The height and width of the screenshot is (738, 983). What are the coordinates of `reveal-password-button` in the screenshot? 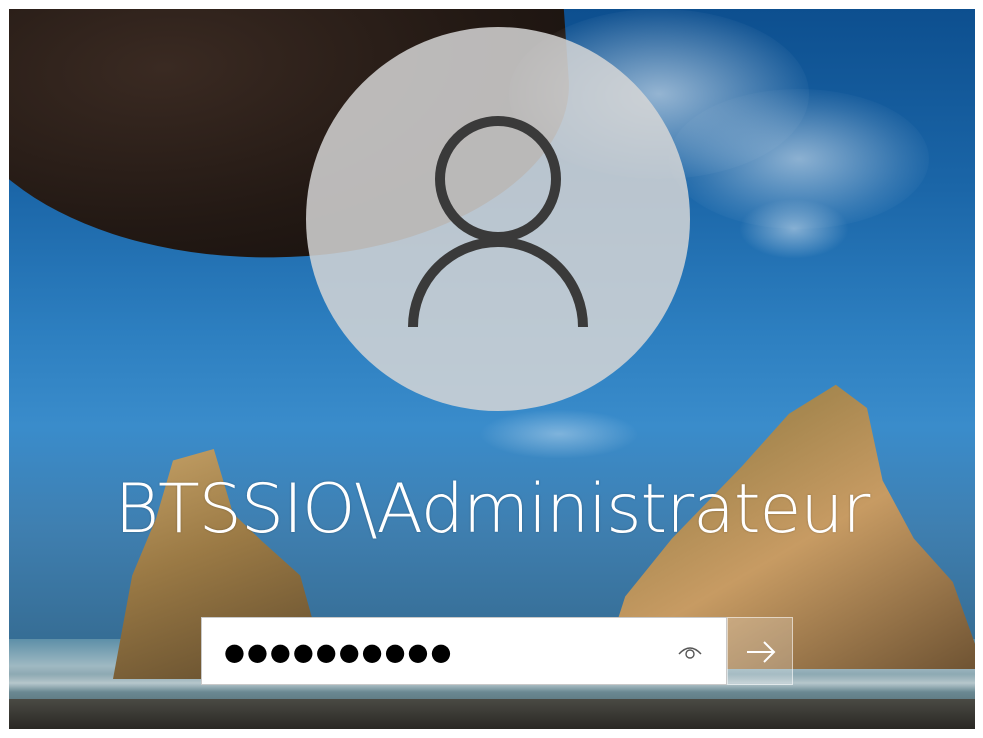 It's located at (690, 652).